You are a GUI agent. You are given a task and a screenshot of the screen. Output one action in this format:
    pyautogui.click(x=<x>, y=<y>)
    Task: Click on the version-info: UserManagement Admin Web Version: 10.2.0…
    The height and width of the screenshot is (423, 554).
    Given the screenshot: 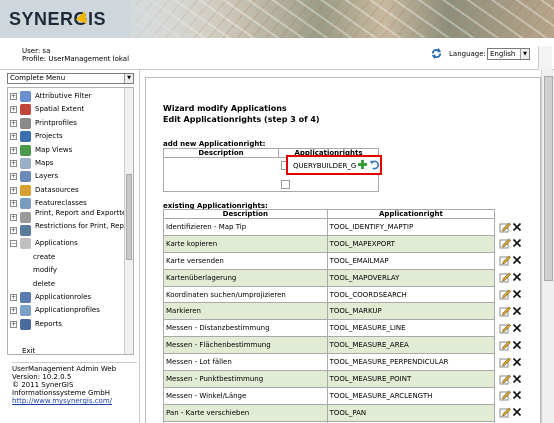 What is the action you would take?
    pyautogui.click(x=74, y=383)
    